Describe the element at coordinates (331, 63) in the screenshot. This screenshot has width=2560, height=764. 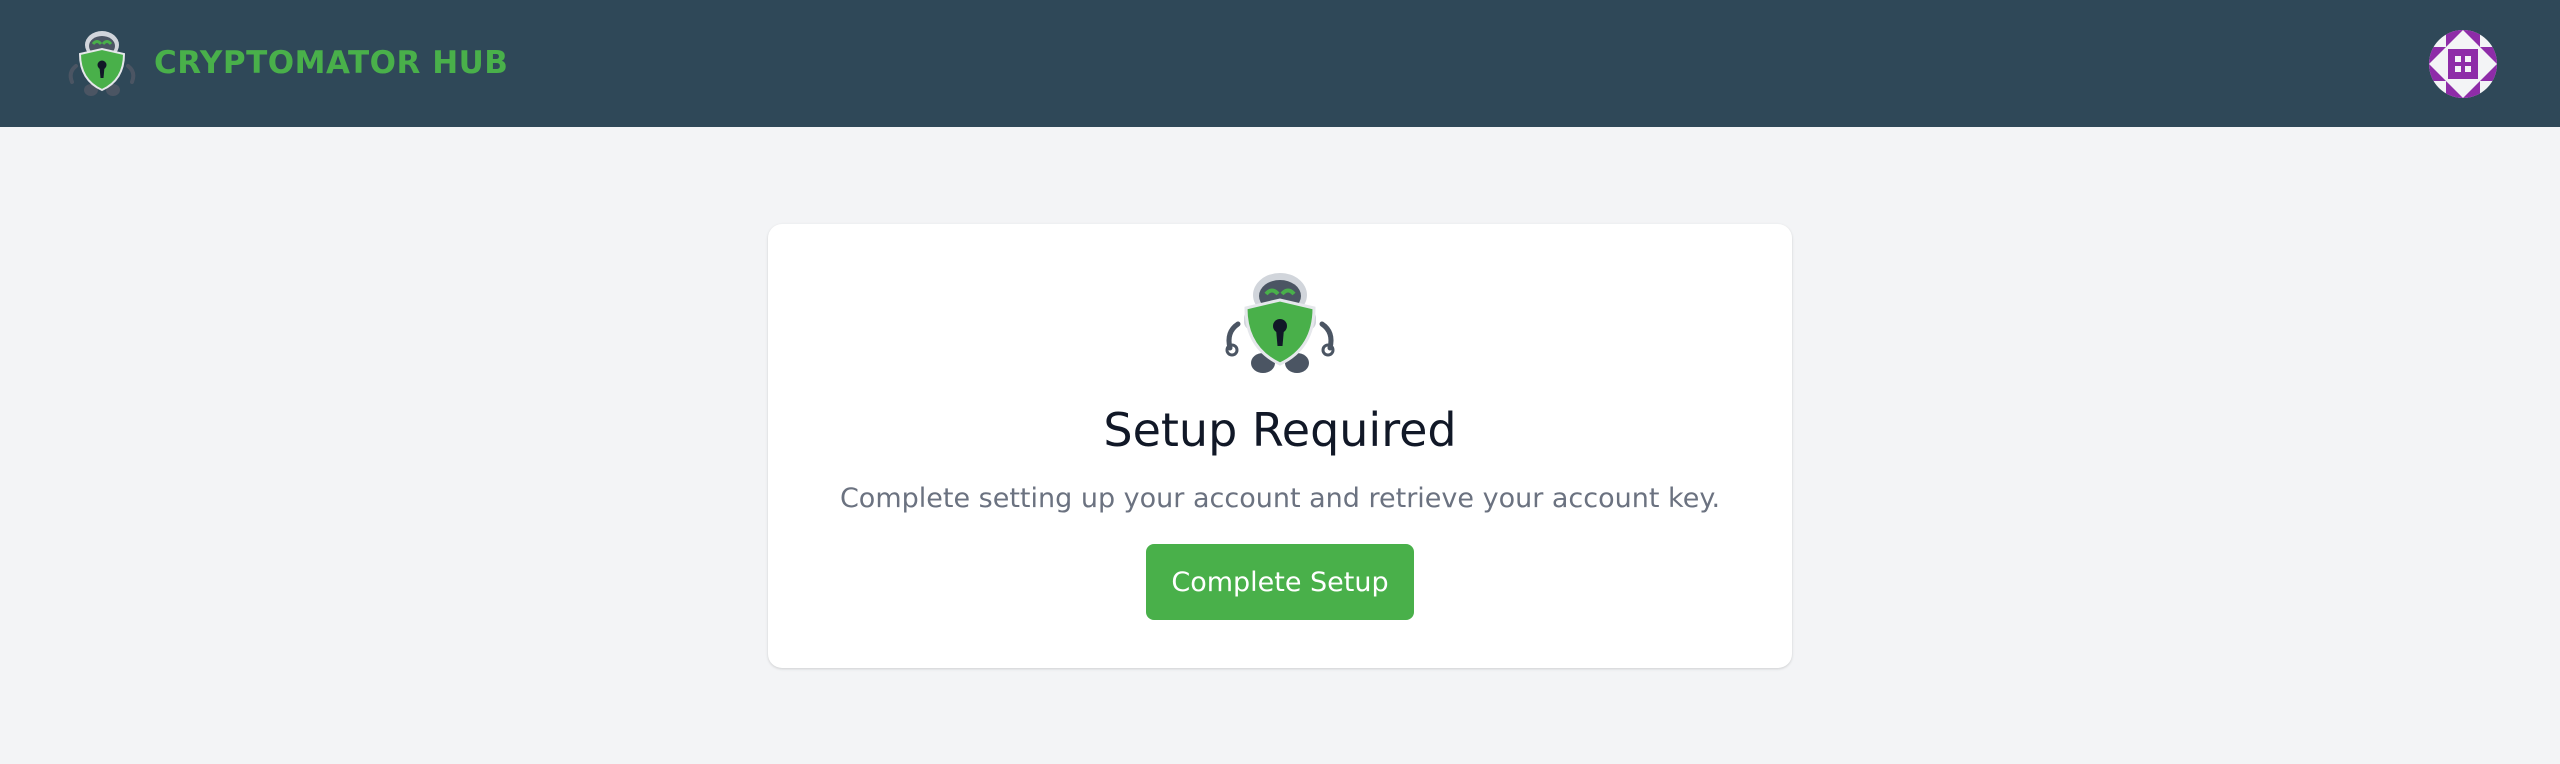
I see `brand-name: CRYPTOMATOR HUB` at that location.